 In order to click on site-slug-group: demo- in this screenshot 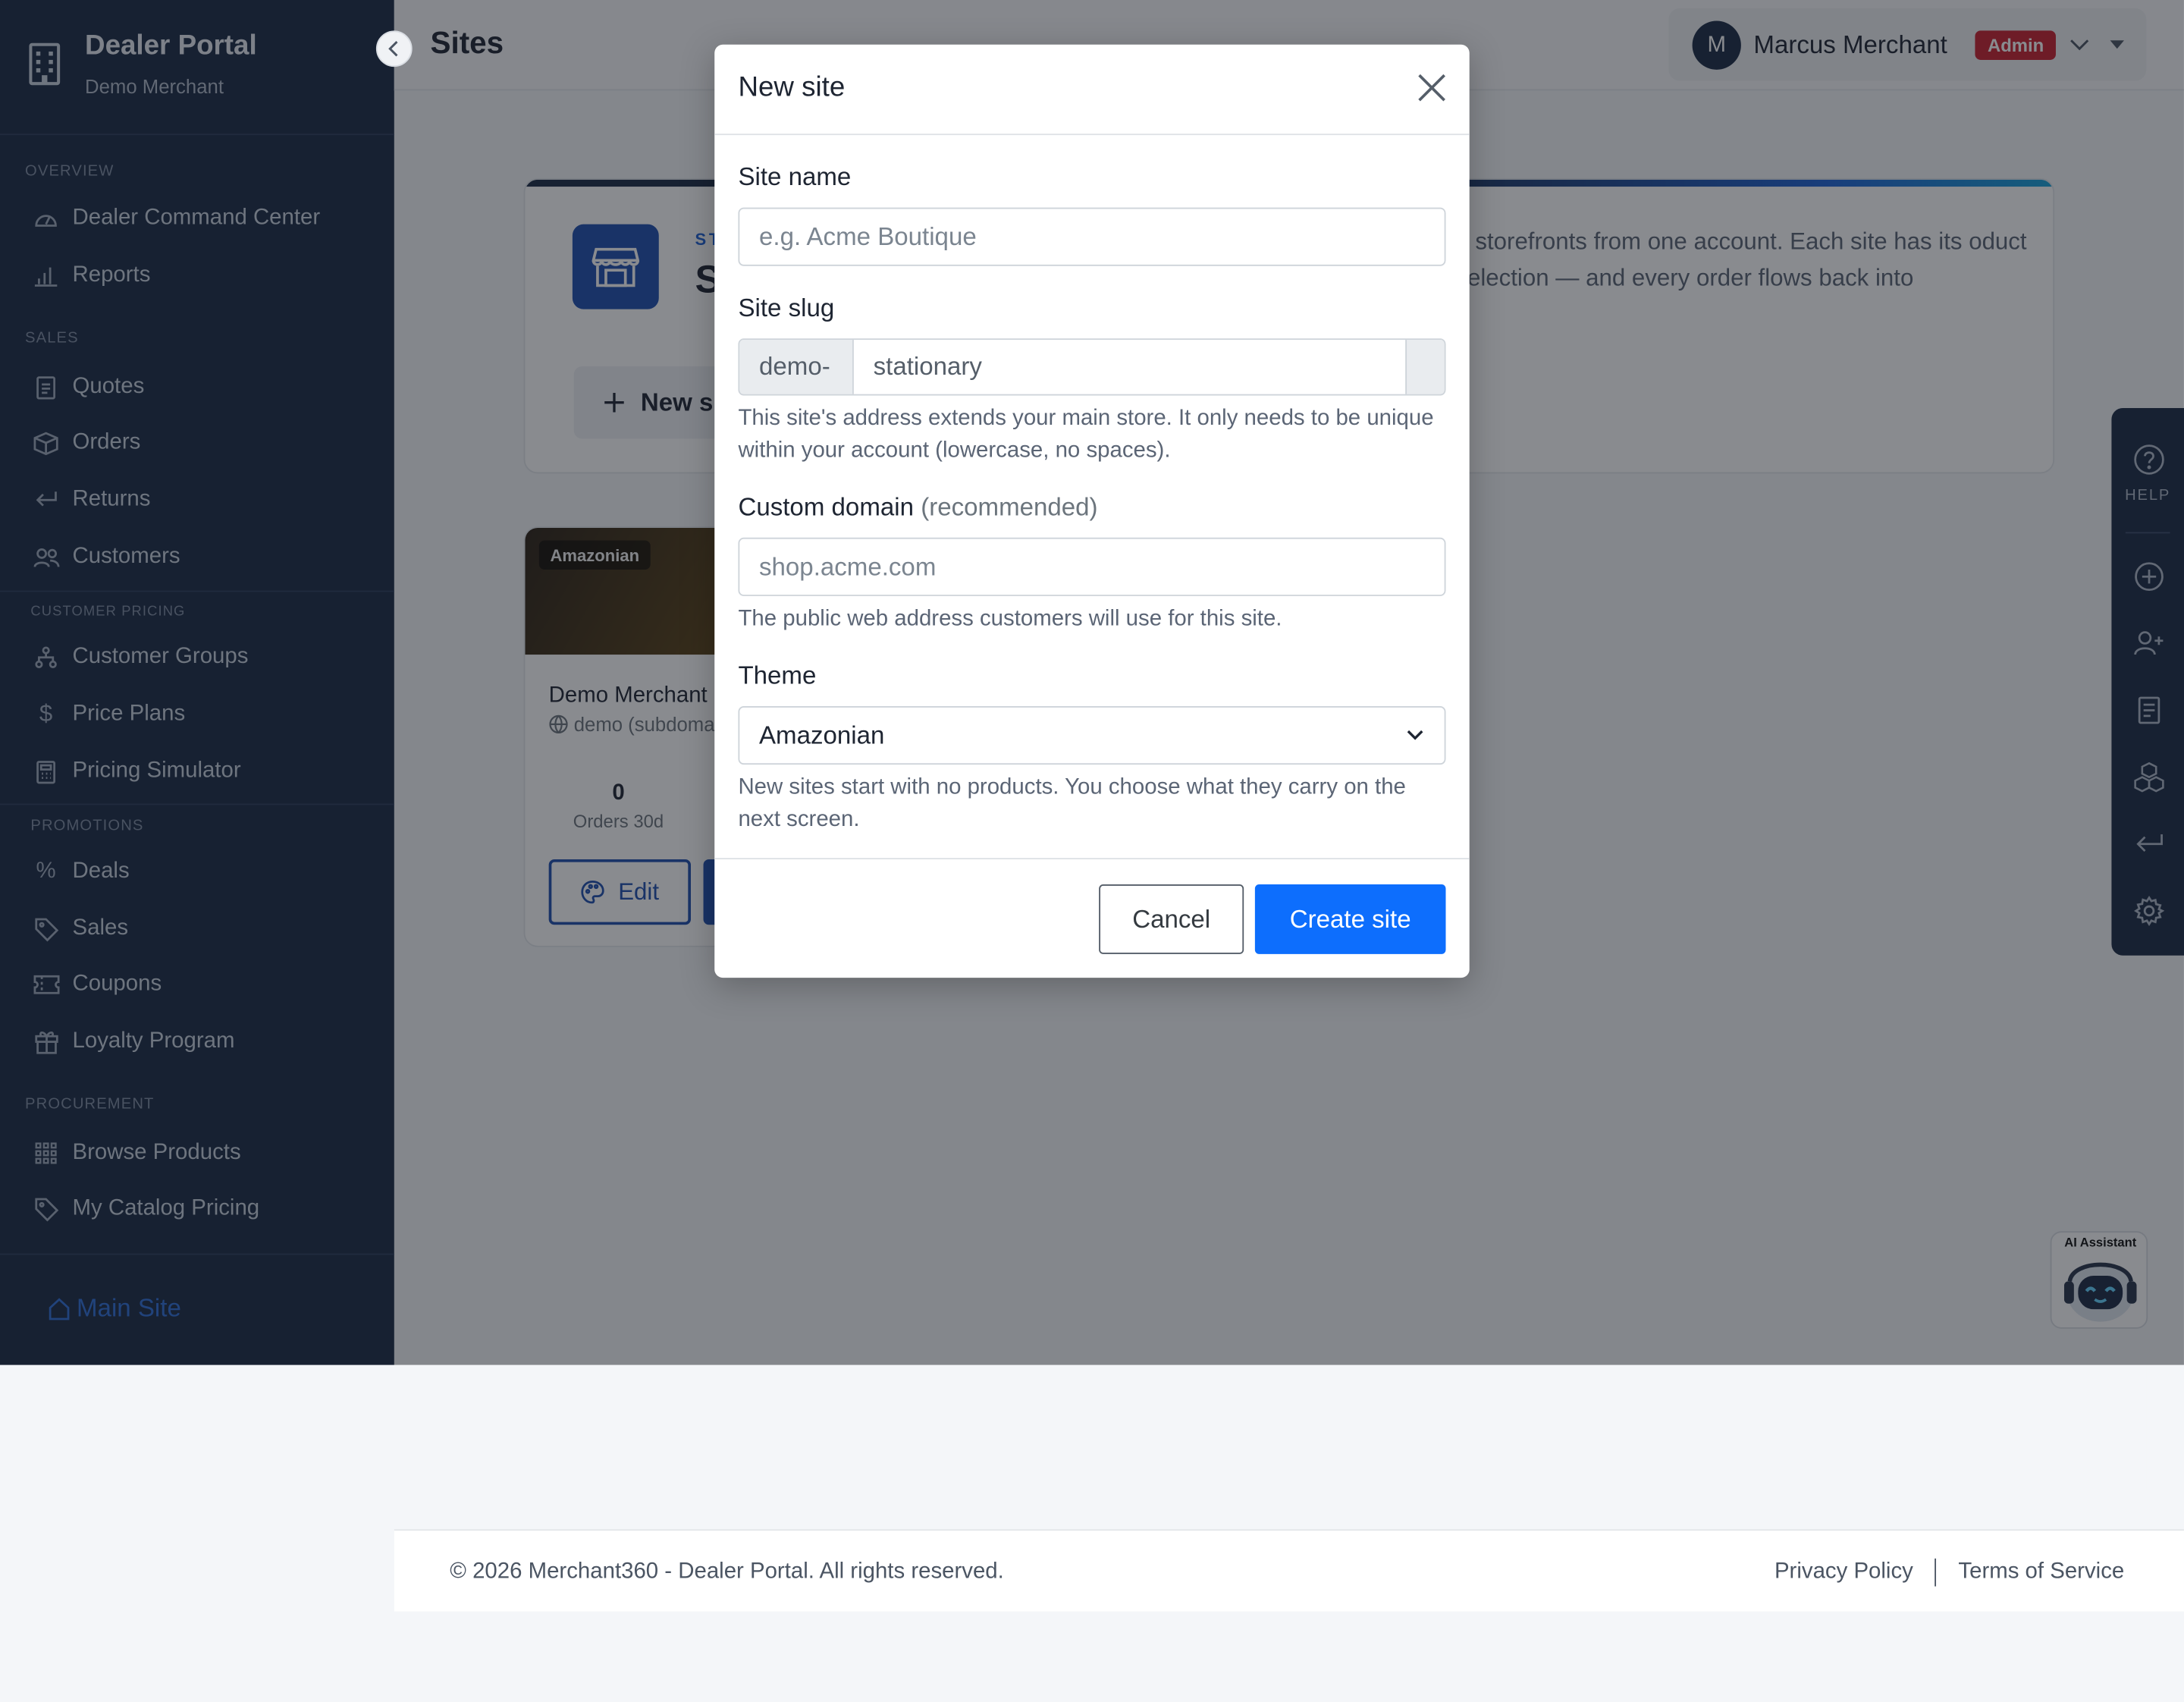, I will do `click(1092, 367)`.